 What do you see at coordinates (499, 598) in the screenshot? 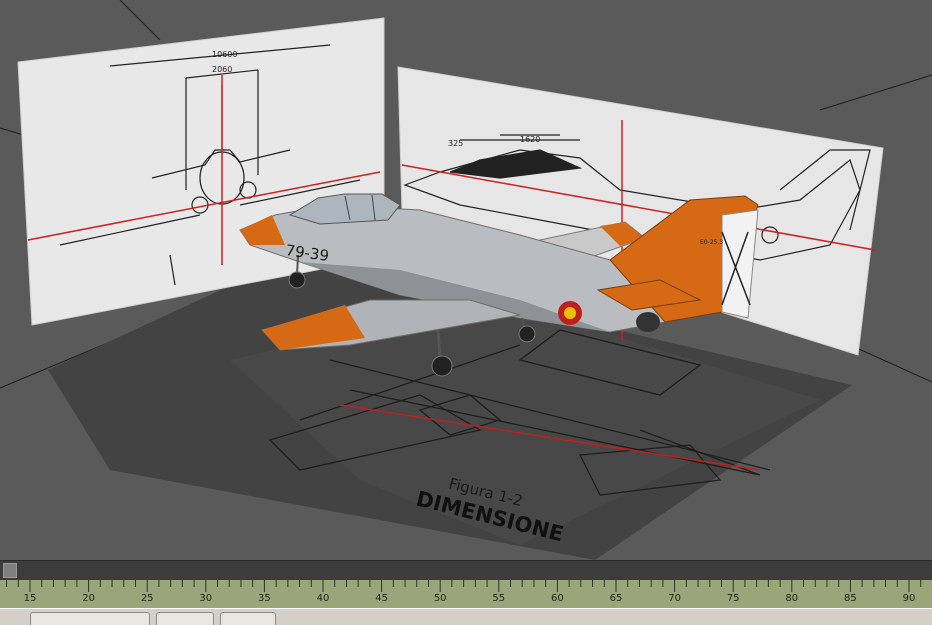
I see `ruler-tick-label: 55` at bounding box center [499, 598].